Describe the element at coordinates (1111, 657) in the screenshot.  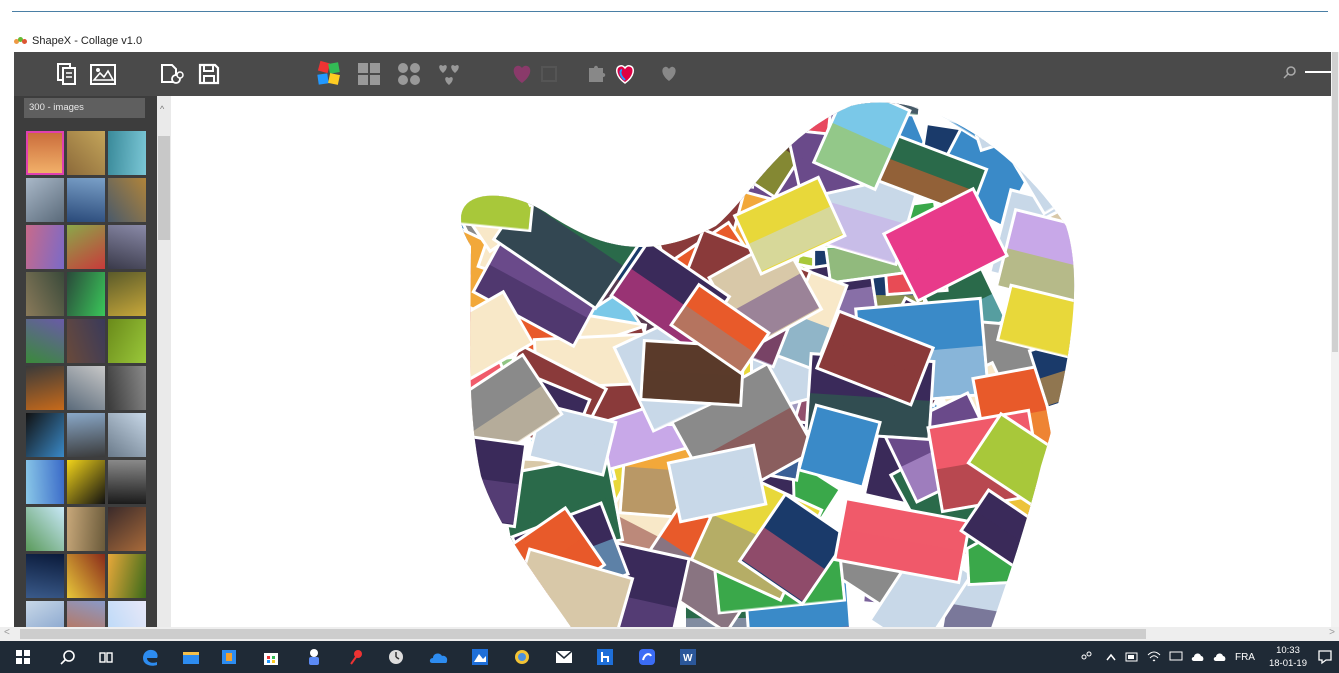
I see `chevron-up-icon` at that location.